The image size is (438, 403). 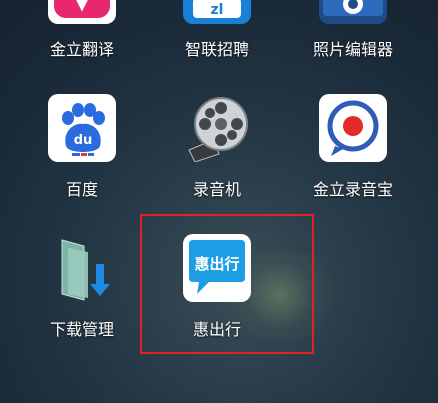 What do you see at coordinates (83, 140) in the screenshot?
I see `baidu-logo-text: du` at bounding box center [83, 140].